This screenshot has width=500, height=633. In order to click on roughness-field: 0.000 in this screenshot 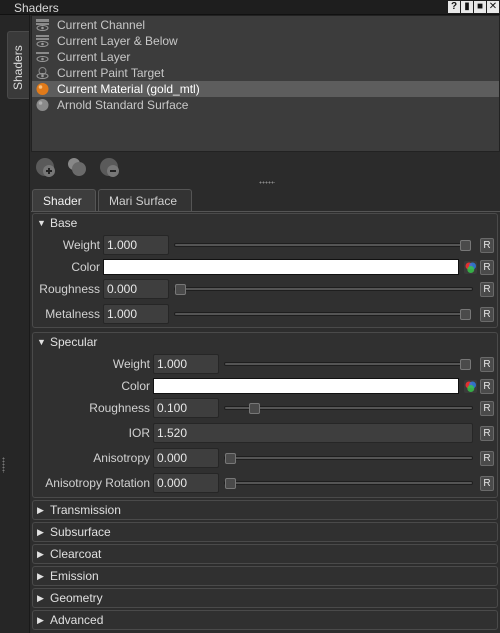, I will do `click(136, 289)`.